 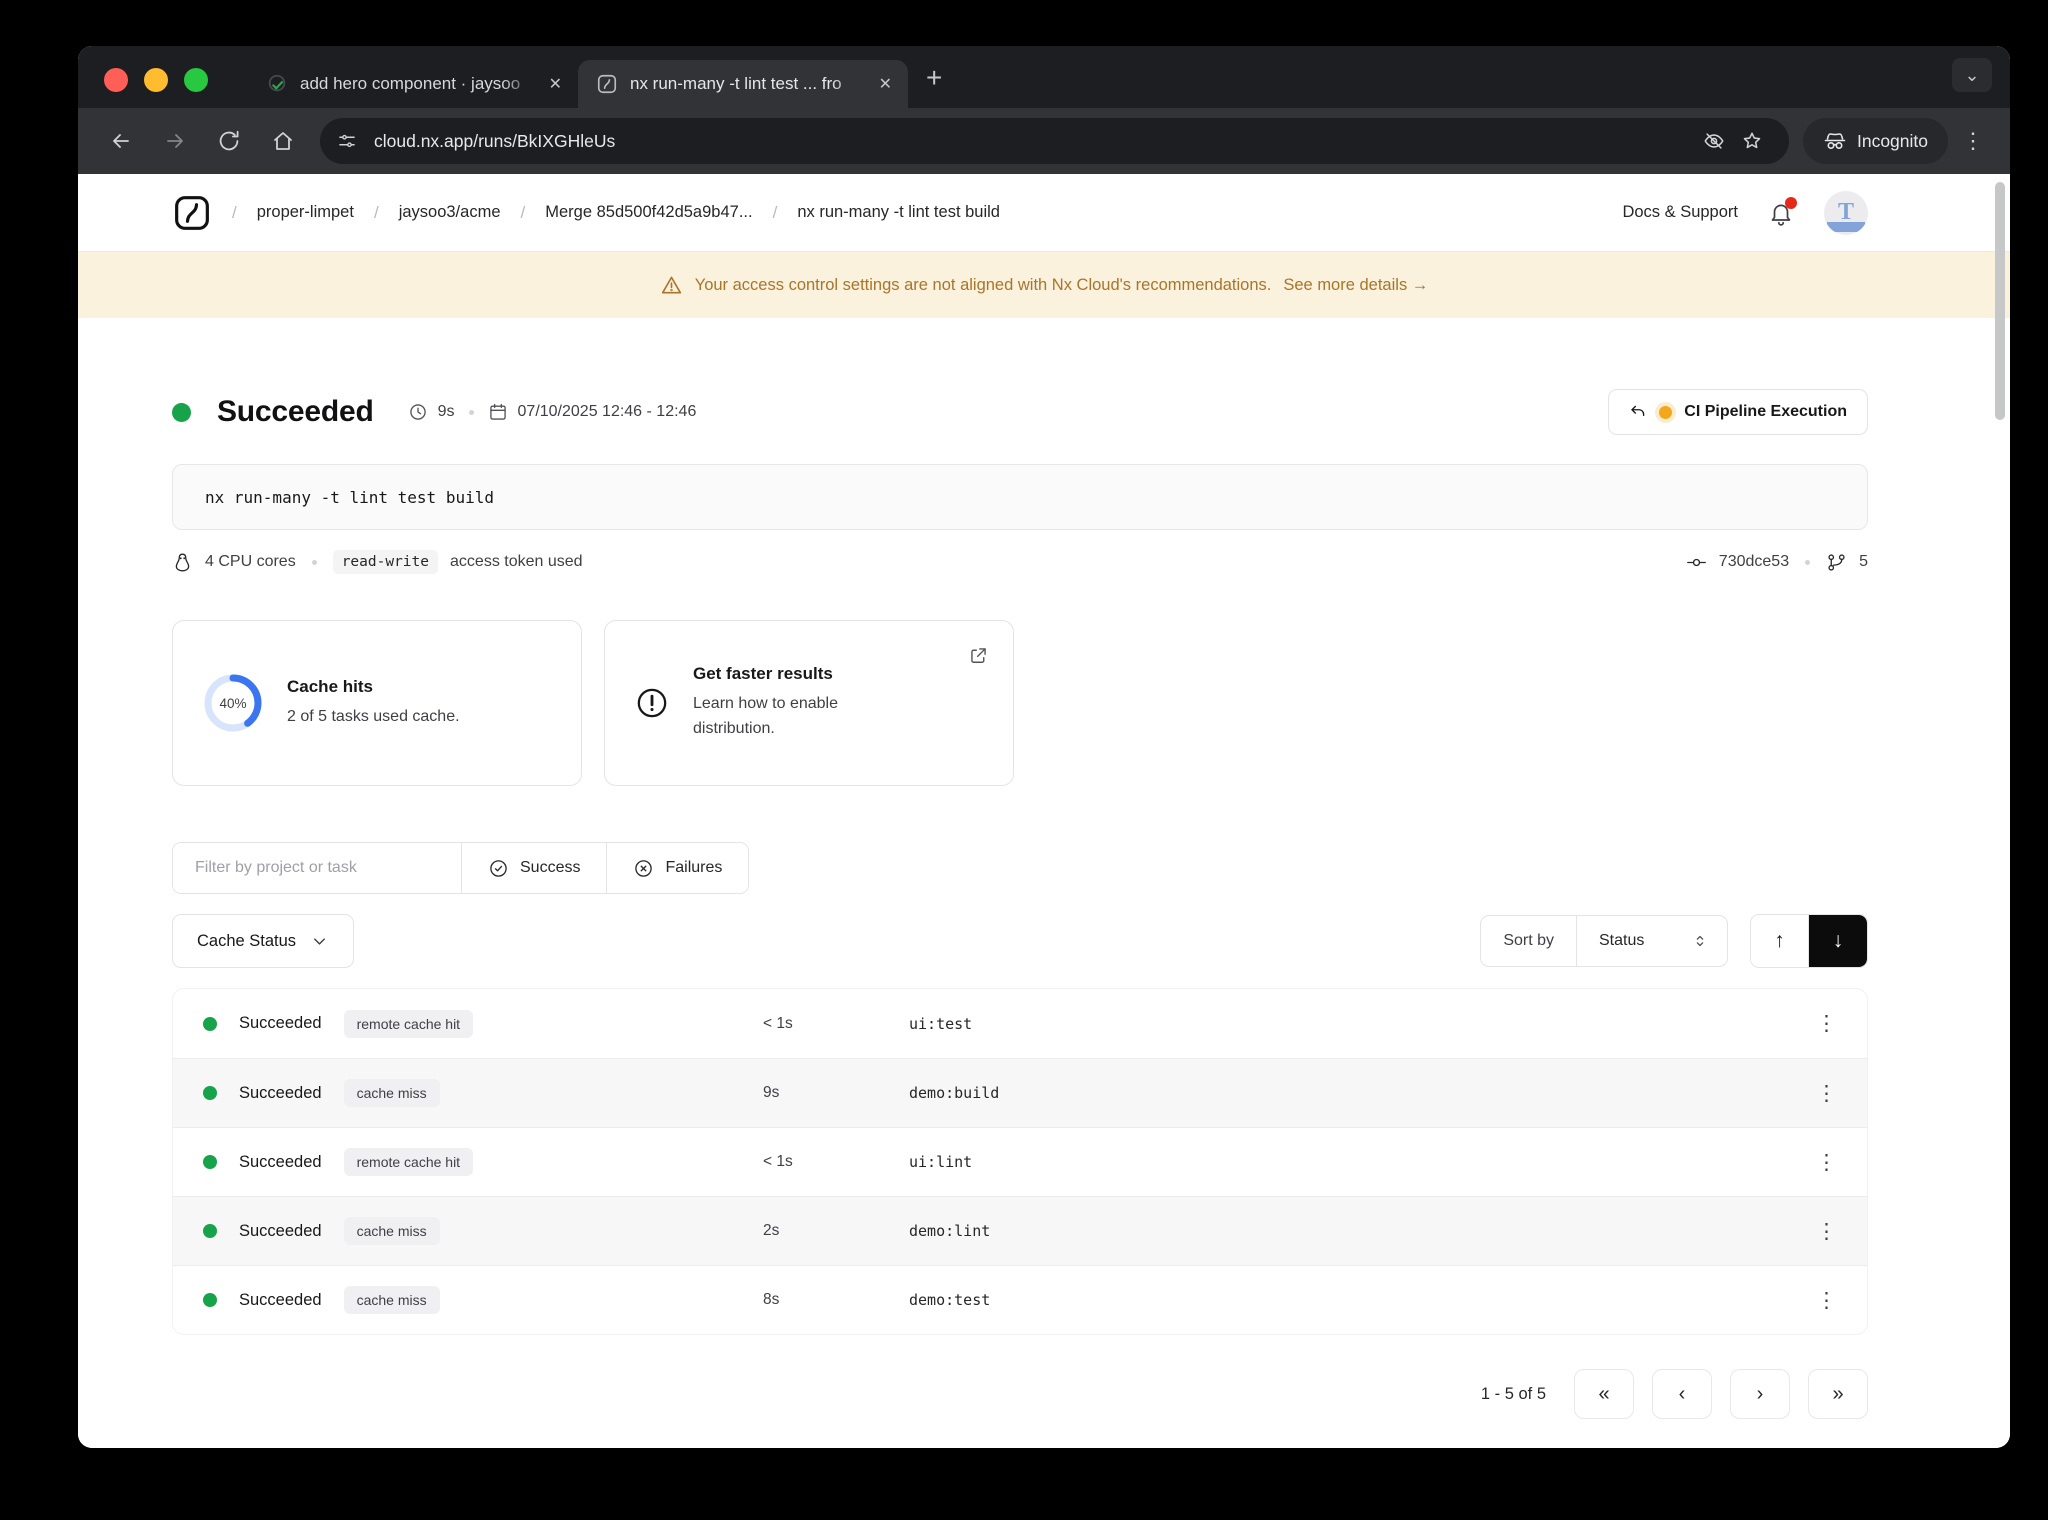 What do you see at coordinates (450, 212) in the screenshot?
I see `breadcrumb-repo: jaysoo3/acme` at bounding box center [450, 212].